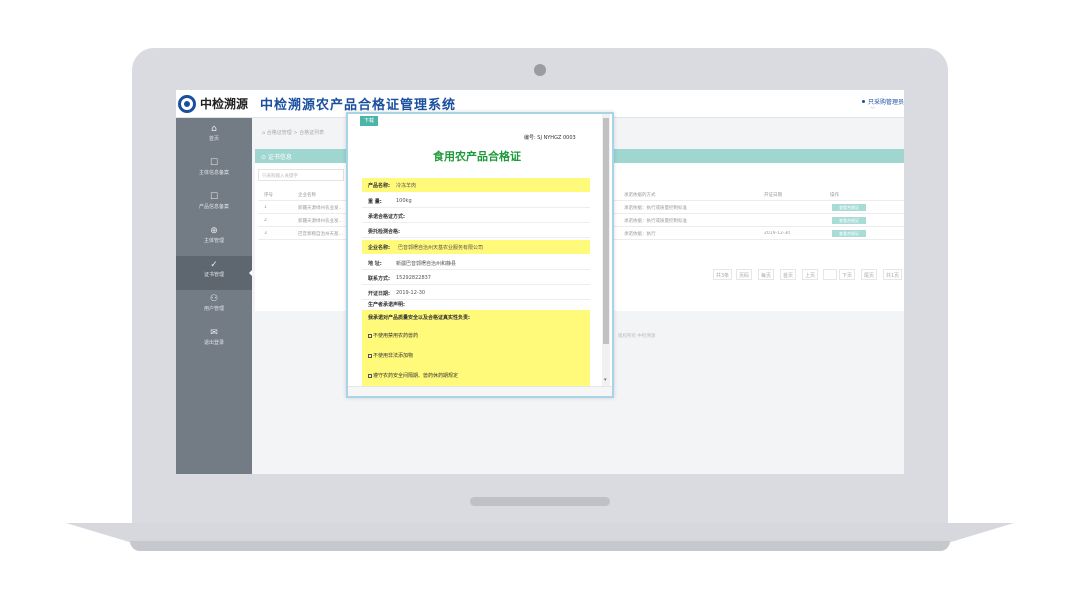 This screenshot has height=592, width=1080. Describe the element at coordinates (265, 207) in the screenshot. I see `cell-no: 1` at that location.